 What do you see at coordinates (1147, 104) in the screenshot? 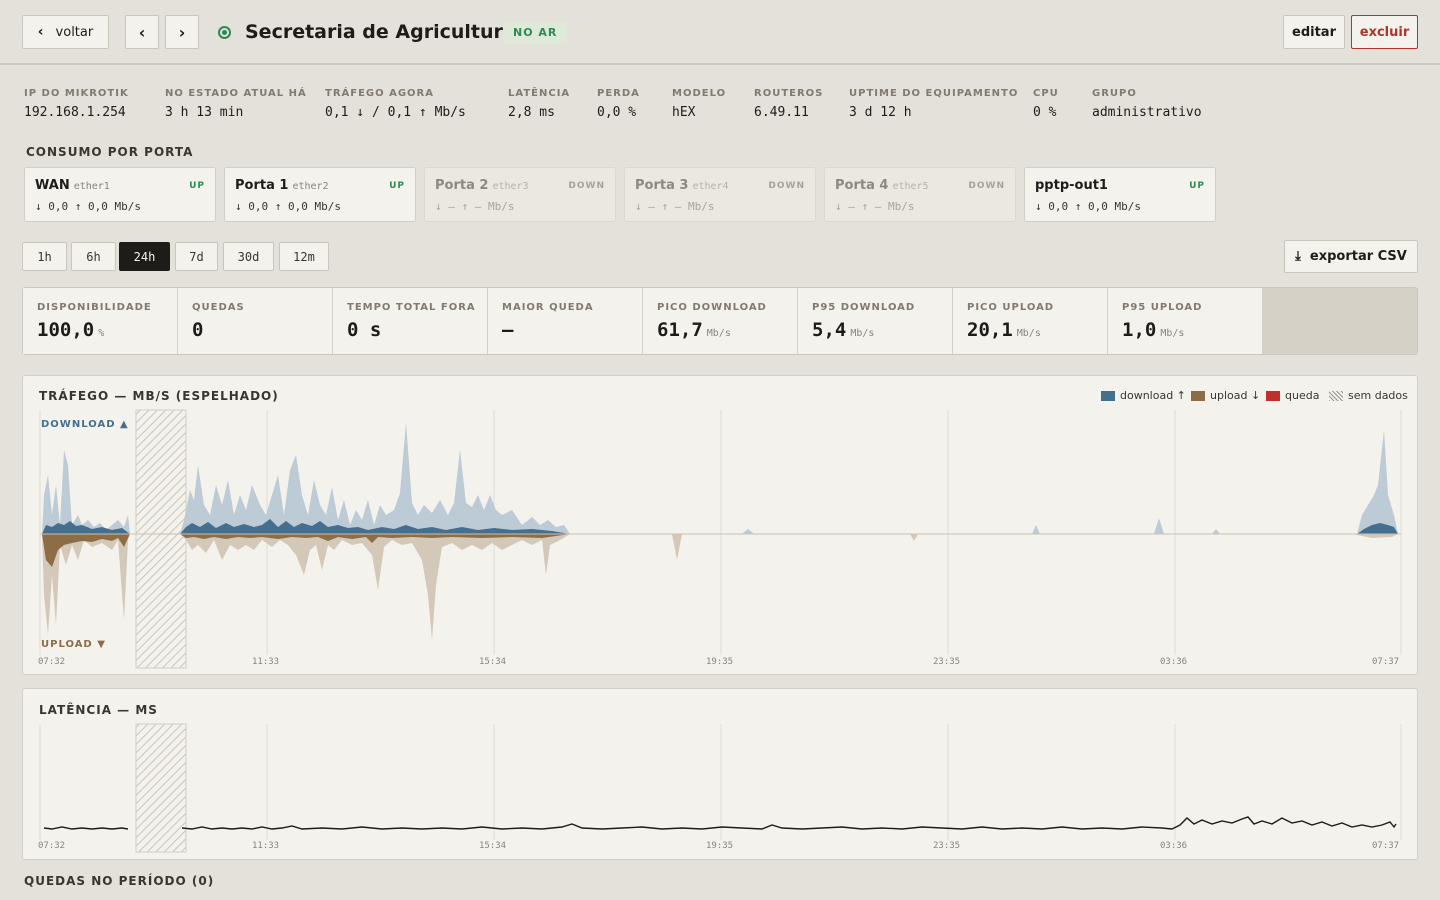
I see `stat-group: GRUPO administrativo` at bounding box center [1147, 104].